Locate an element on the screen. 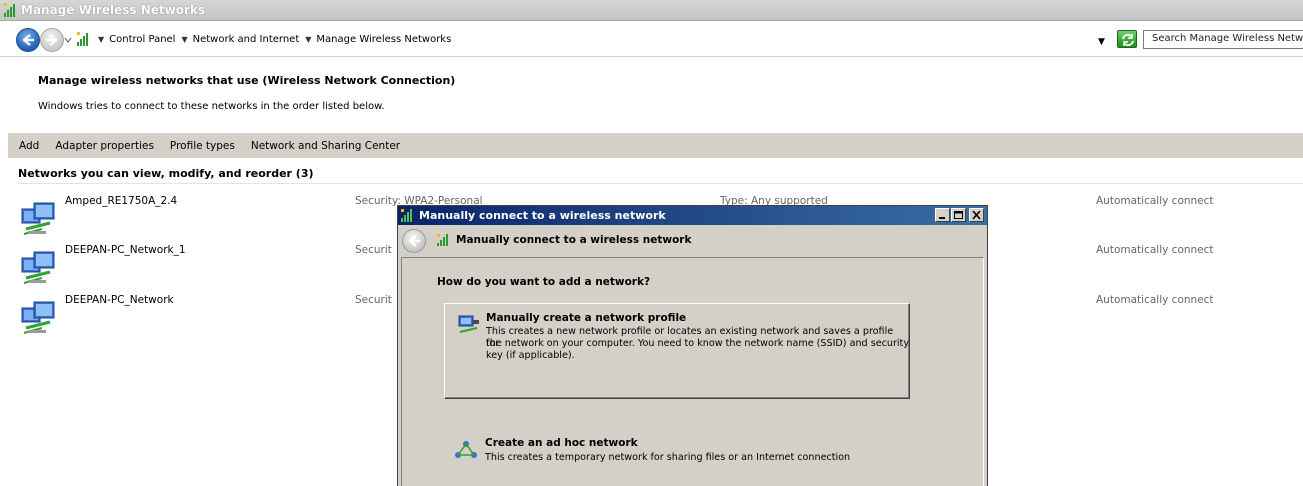 The height and width of the screenshot is (486, 1303). maximize-icon is located at coordinates (958, 215).